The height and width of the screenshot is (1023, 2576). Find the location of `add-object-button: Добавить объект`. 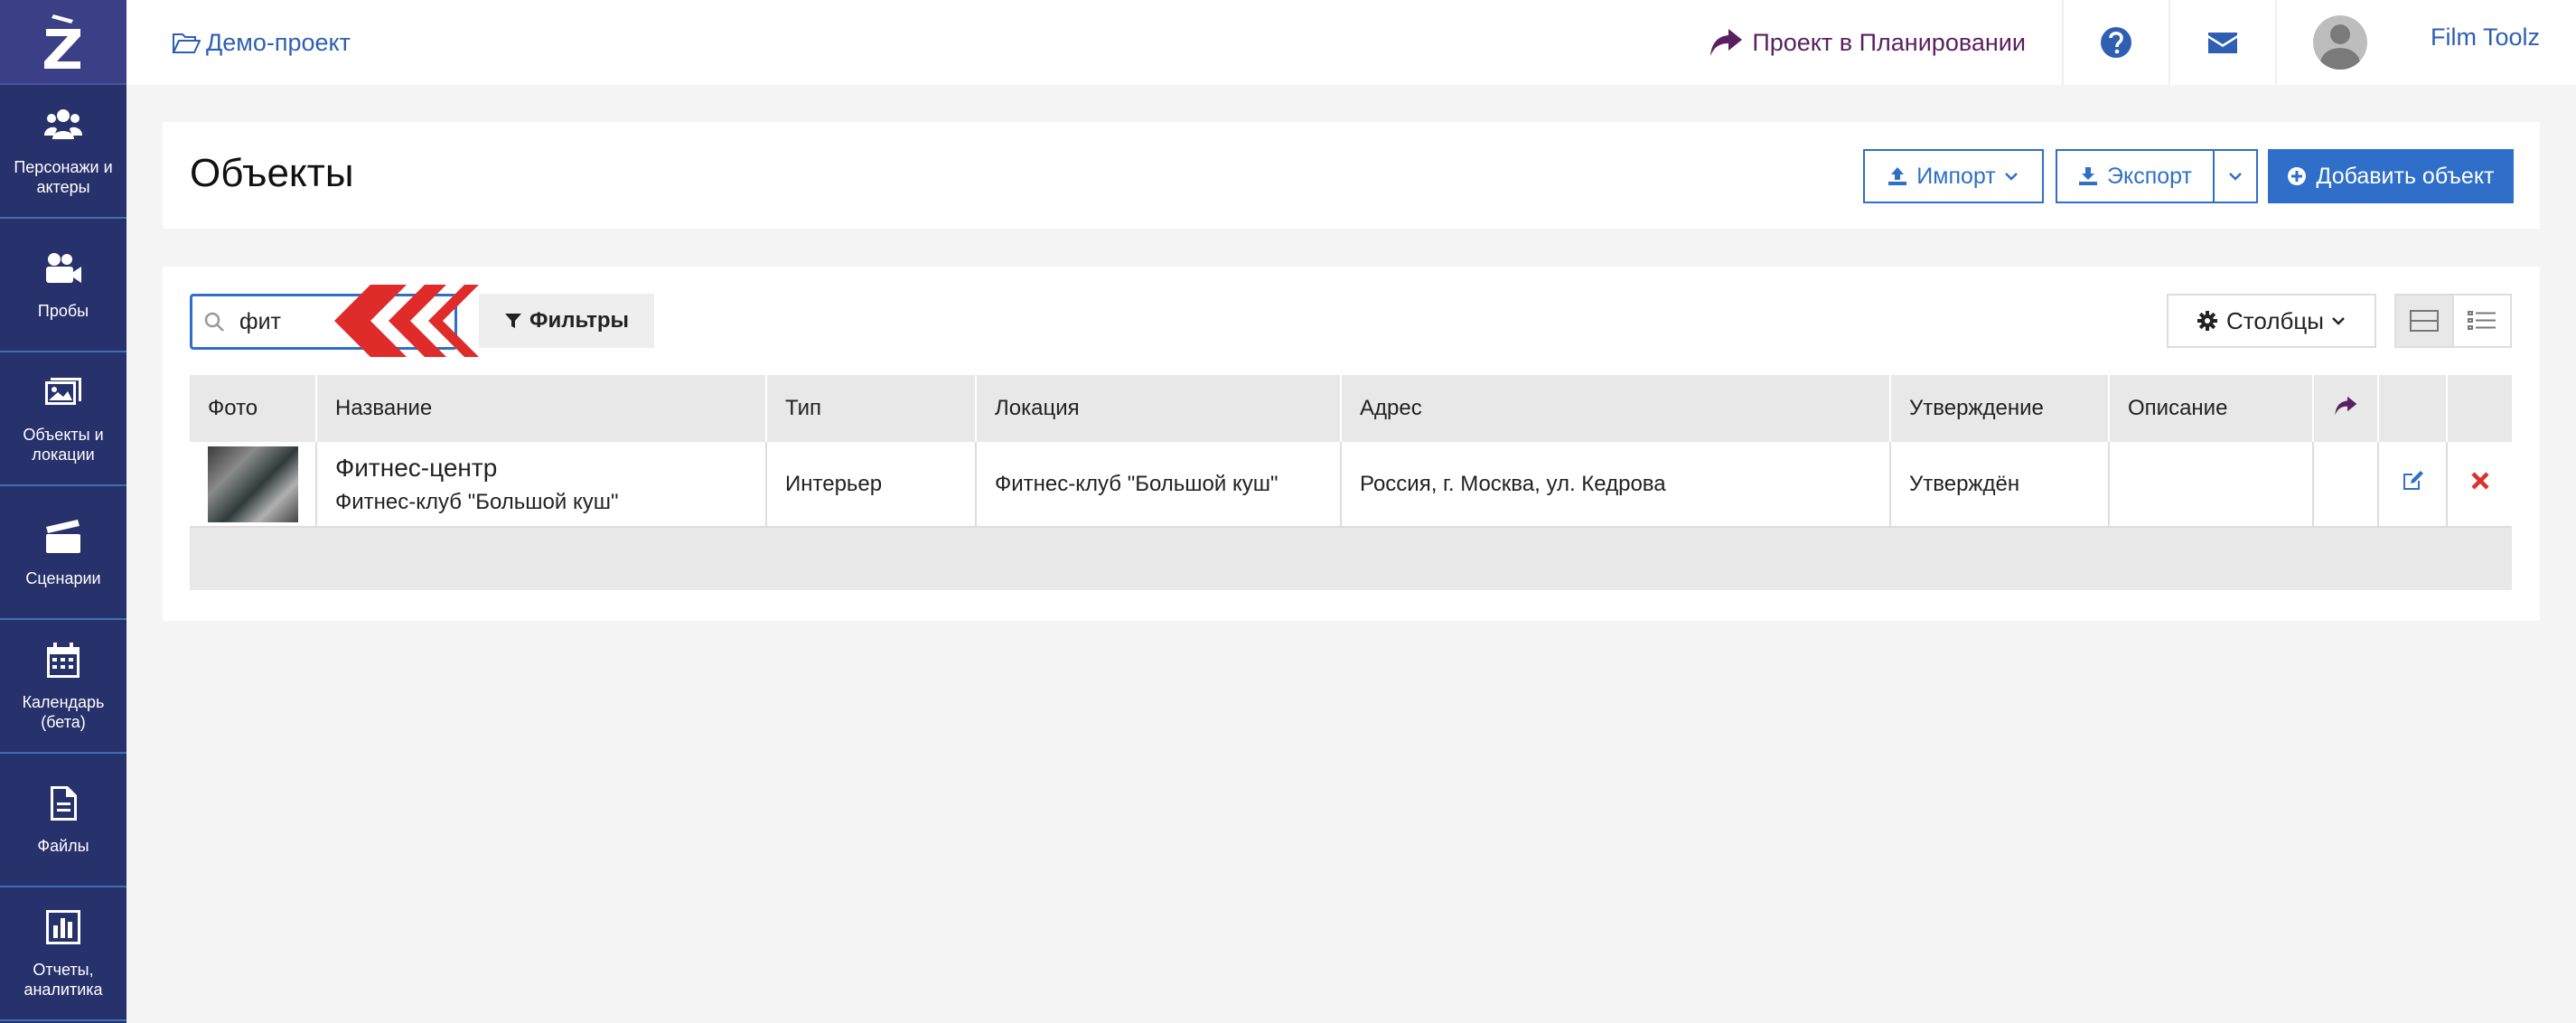

add-object-button: Добавить объект is located at coordinates (2391, 176).